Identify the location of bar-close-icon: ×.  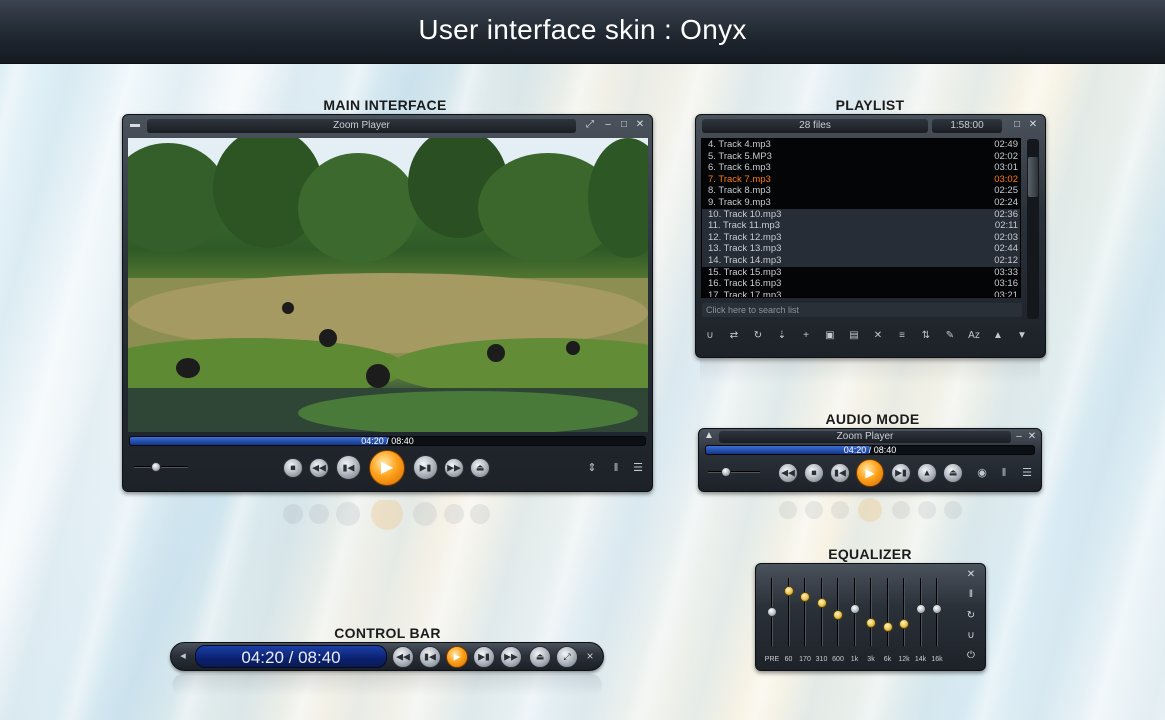
(590, 656).